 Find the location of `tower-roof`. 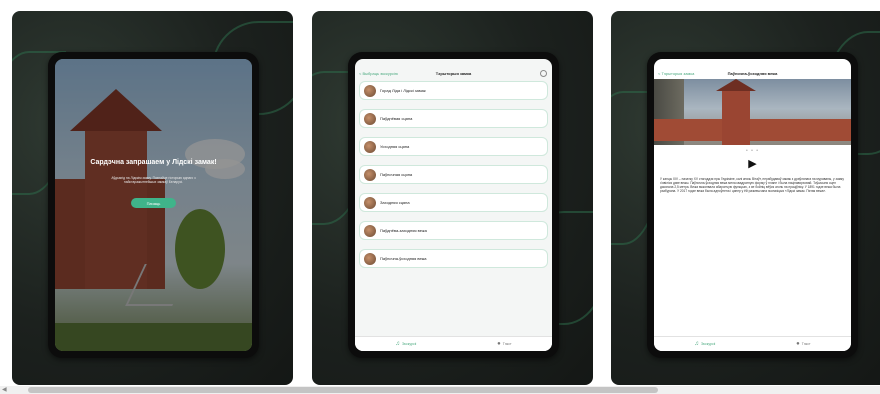

tower-roof is located at coordinates (736, 85).